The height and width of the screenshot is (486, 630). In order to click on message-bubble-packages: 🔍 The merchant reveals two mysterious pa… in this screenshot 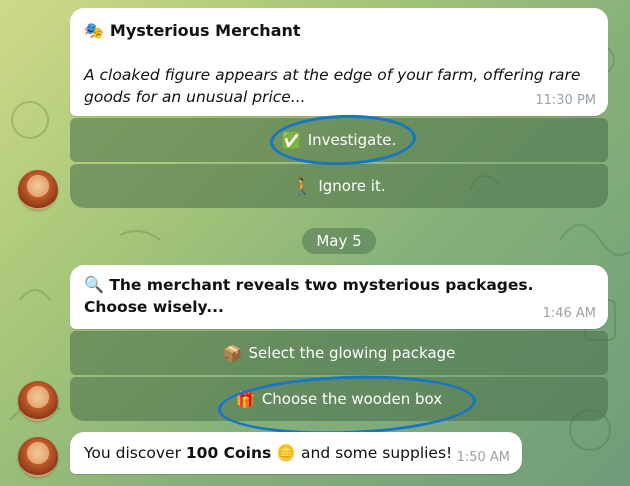, I will do `click(339, 297)`.